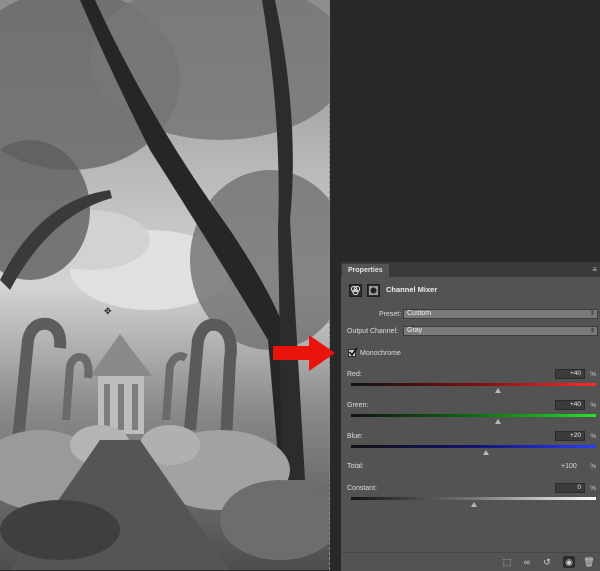 The image size is (600, 571). Describe the element at coordinates (355, 466) in the screenshot. I see `total-label: Total:` at that location.